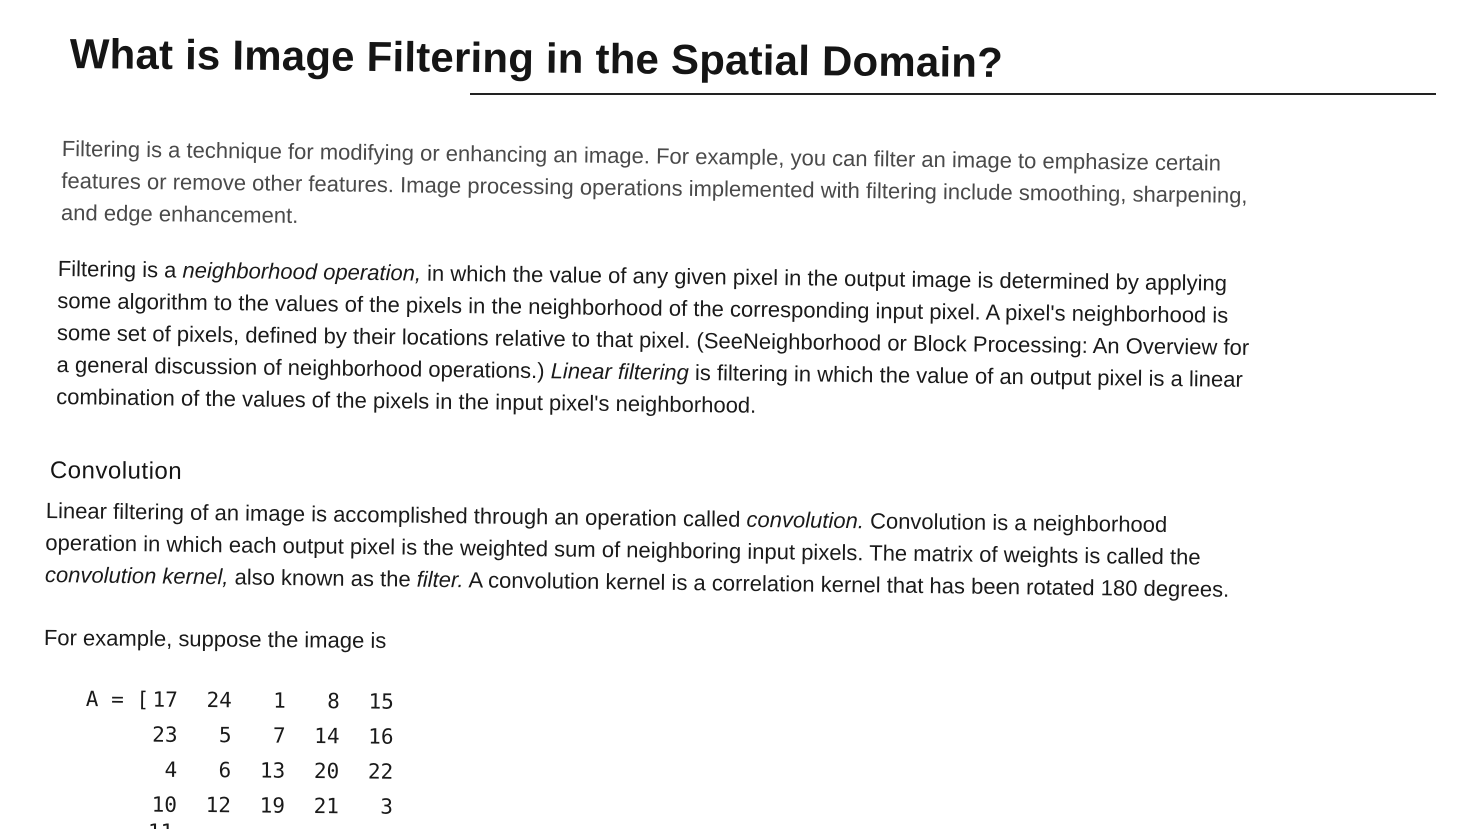 Image resolution: width=1483 pixels, height=829 pixels. What do you see at coordinates (381, 736) in the screenshot?
I see `matrix-cell: 16` at bounding box center [381, 736].